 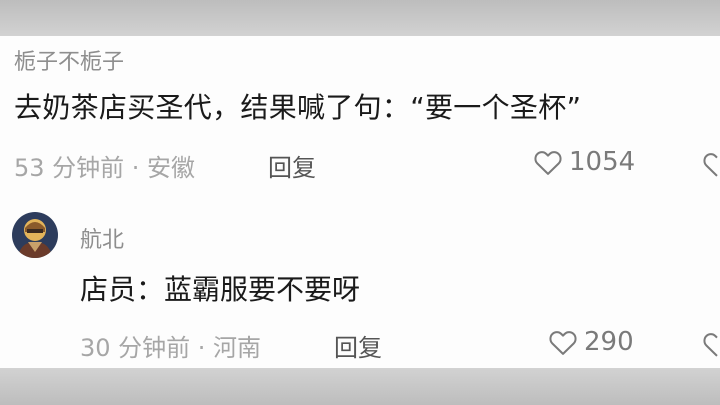 I want to click on comment-timestamp-location: 30 分钟前 · 河南, so click(x=171, y=348).